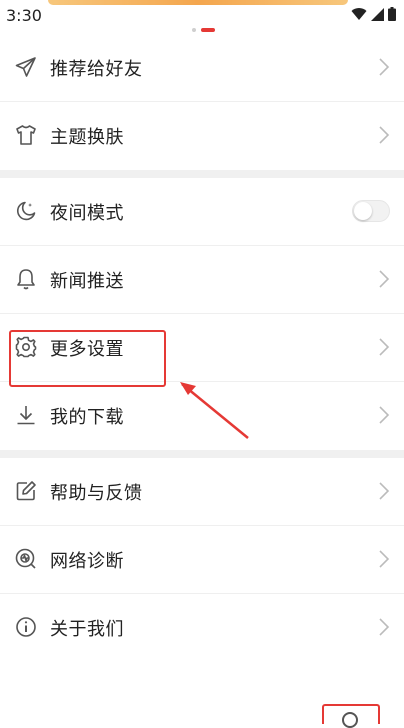  Describe the element at coordinates (26, 491) in the screenshot. I see `edit-icon` at that location.